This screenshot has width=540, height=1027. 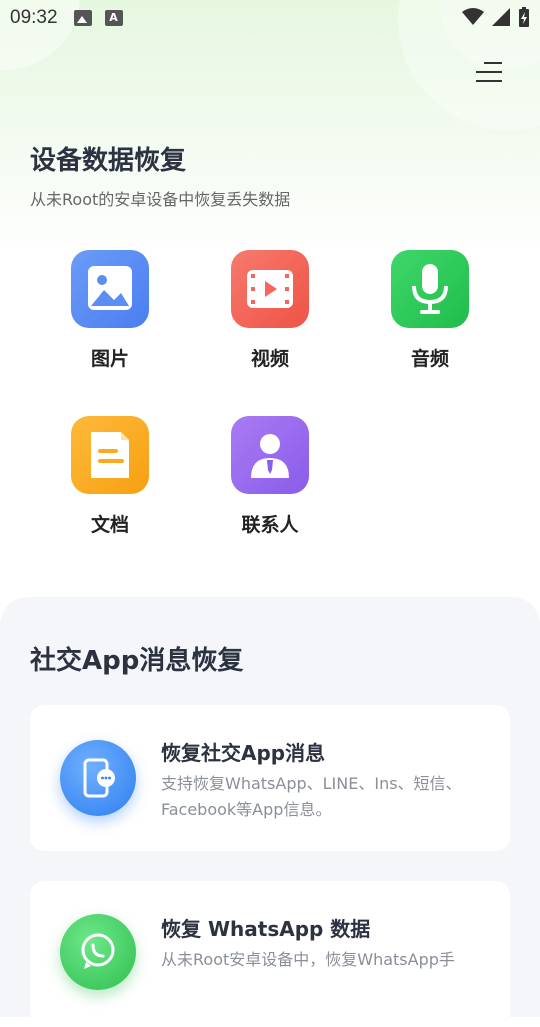 I want to click on card-title: 恢复 WhatsApp 数据, so click(x=266, y=929).